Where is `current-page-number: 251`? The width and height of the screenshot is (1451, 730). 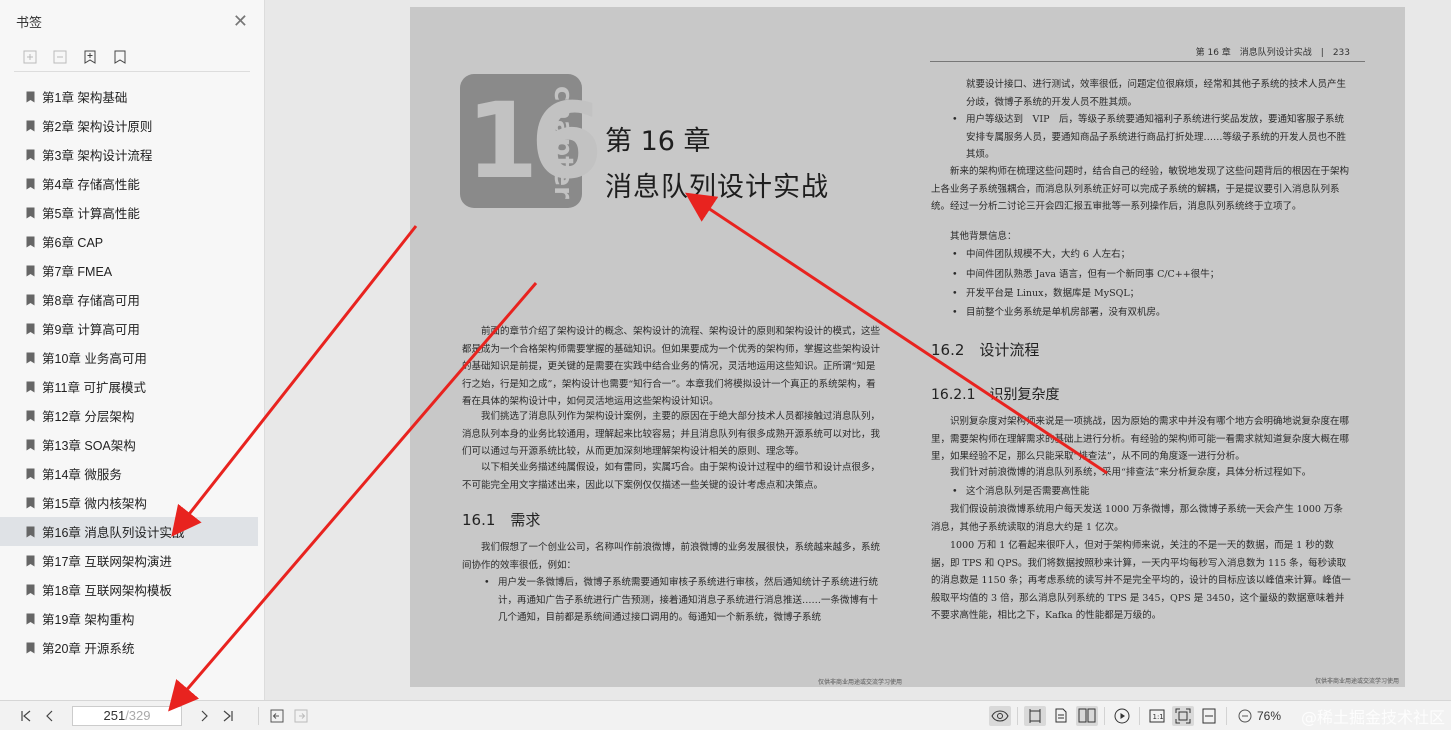
current-page-number: 251 is located at coordinates (114, 715).